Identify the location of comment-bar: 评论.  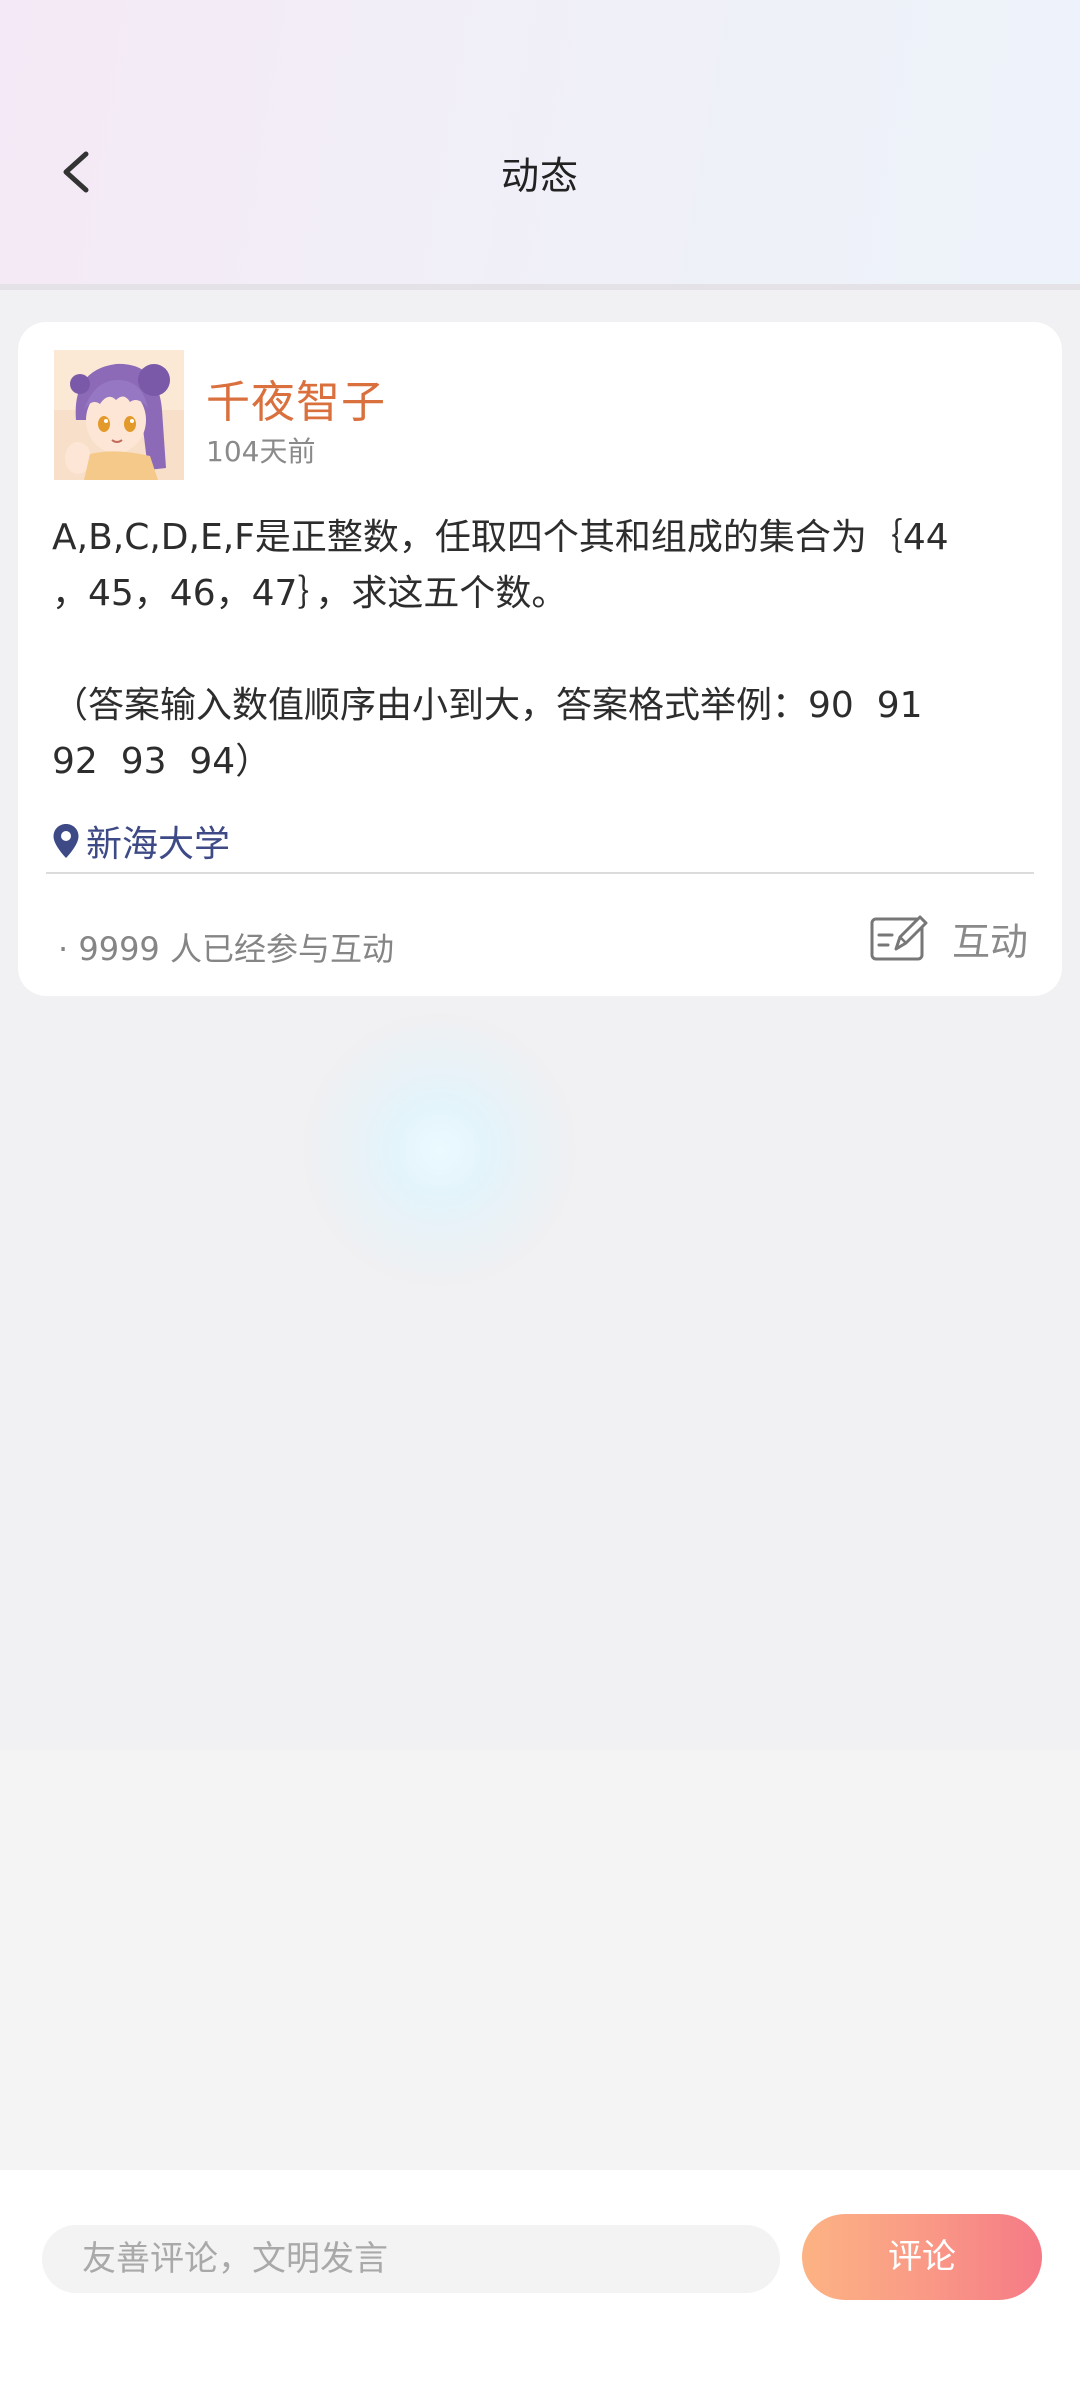
(540, 2285).